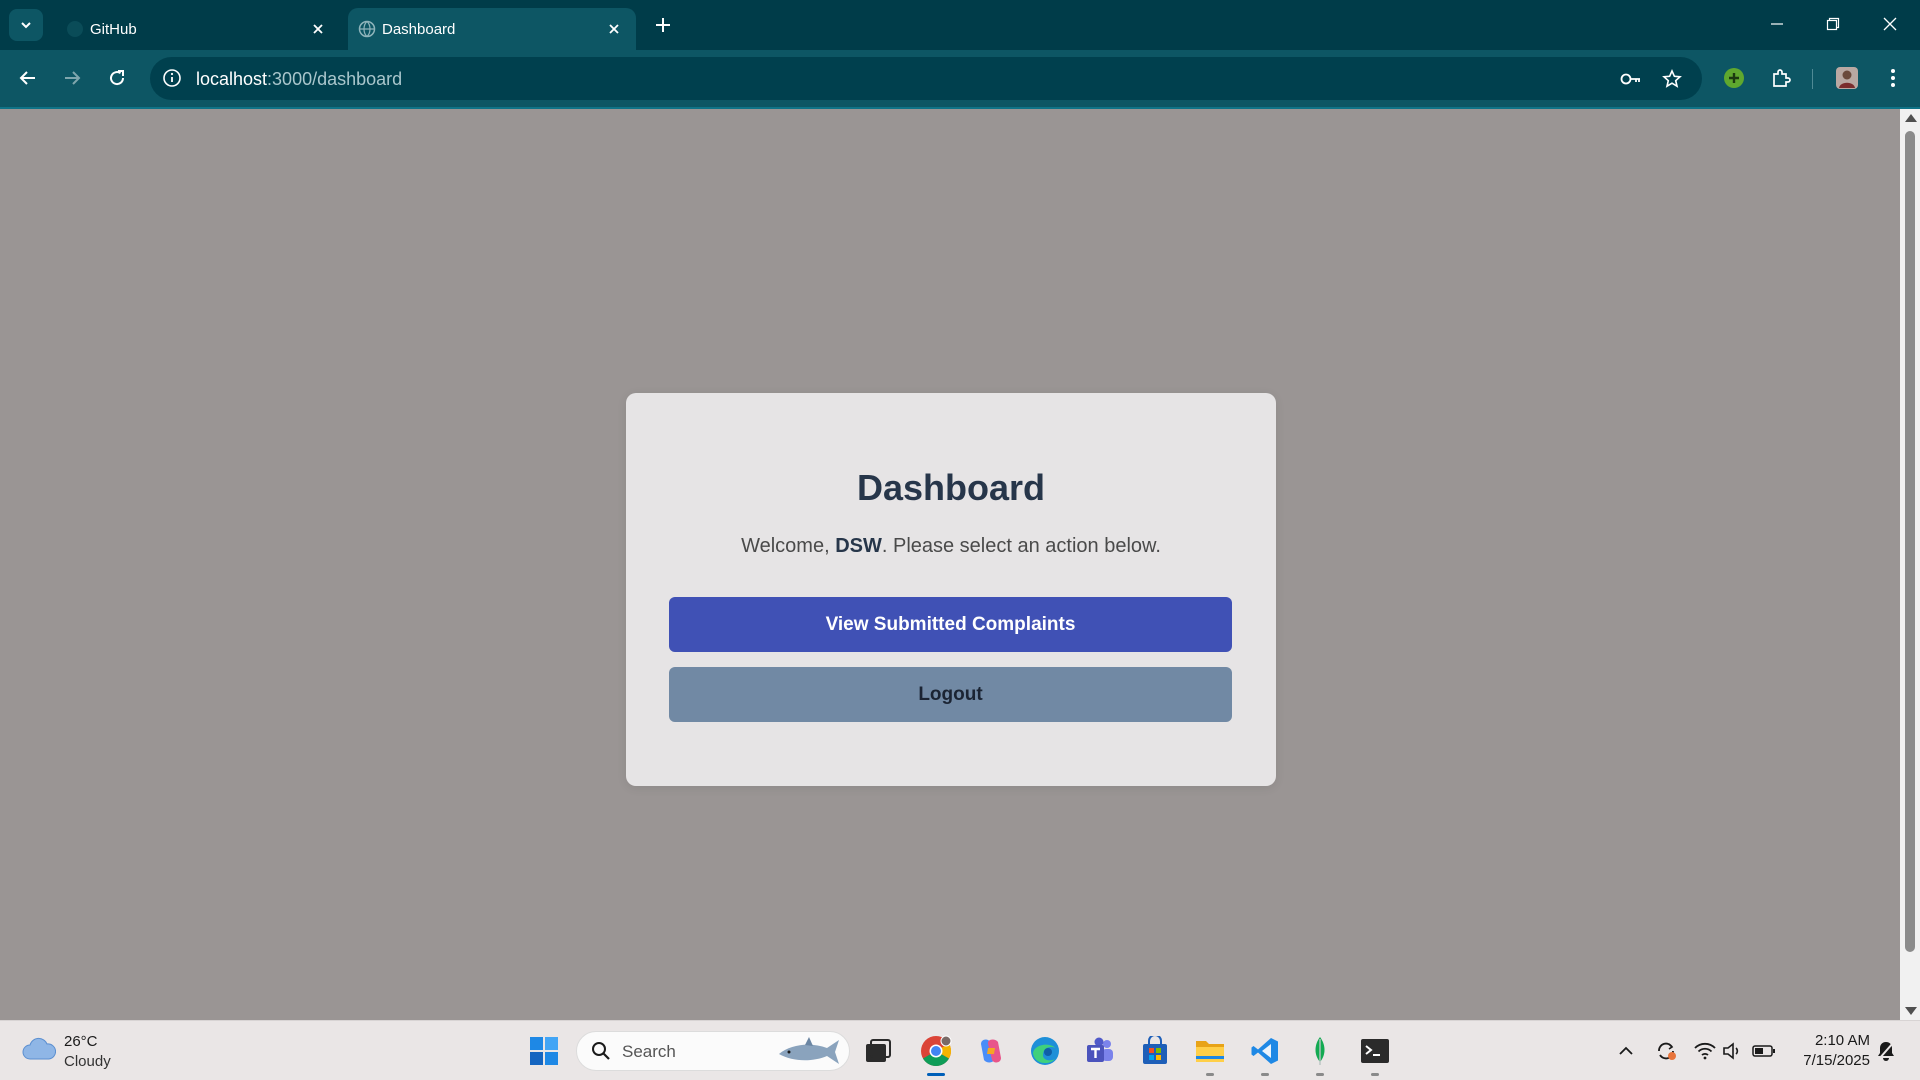  Describe the element at coordinates (950, 694) in the screenshot. I see `logout-button: Logout` at that location.